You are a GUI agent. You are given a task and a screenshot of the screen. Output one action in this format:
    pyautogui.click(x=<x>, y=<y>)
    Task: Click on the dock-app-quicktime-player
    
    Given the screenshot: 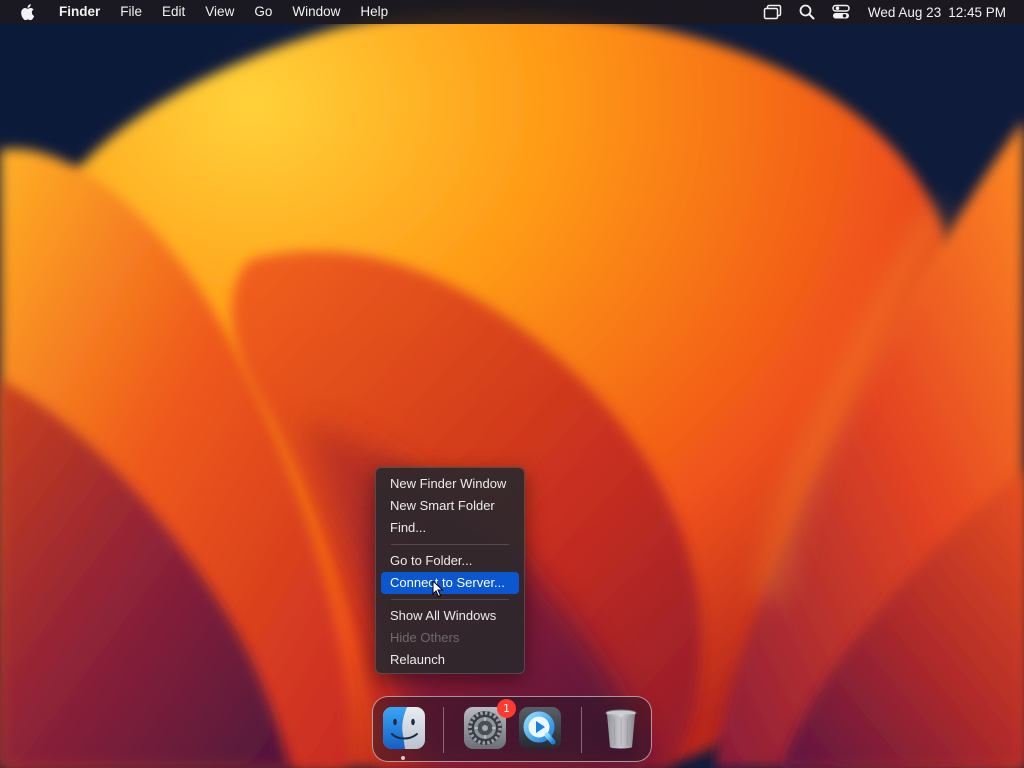 What is the action you would take?
    pyautogui.click(x=540, y=728)
    